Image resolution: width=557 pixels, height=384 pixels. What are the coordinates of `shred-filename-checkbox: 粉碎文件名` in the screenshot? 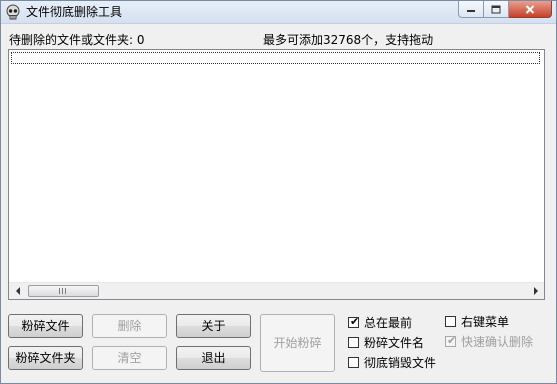 It's located at (386, 342).